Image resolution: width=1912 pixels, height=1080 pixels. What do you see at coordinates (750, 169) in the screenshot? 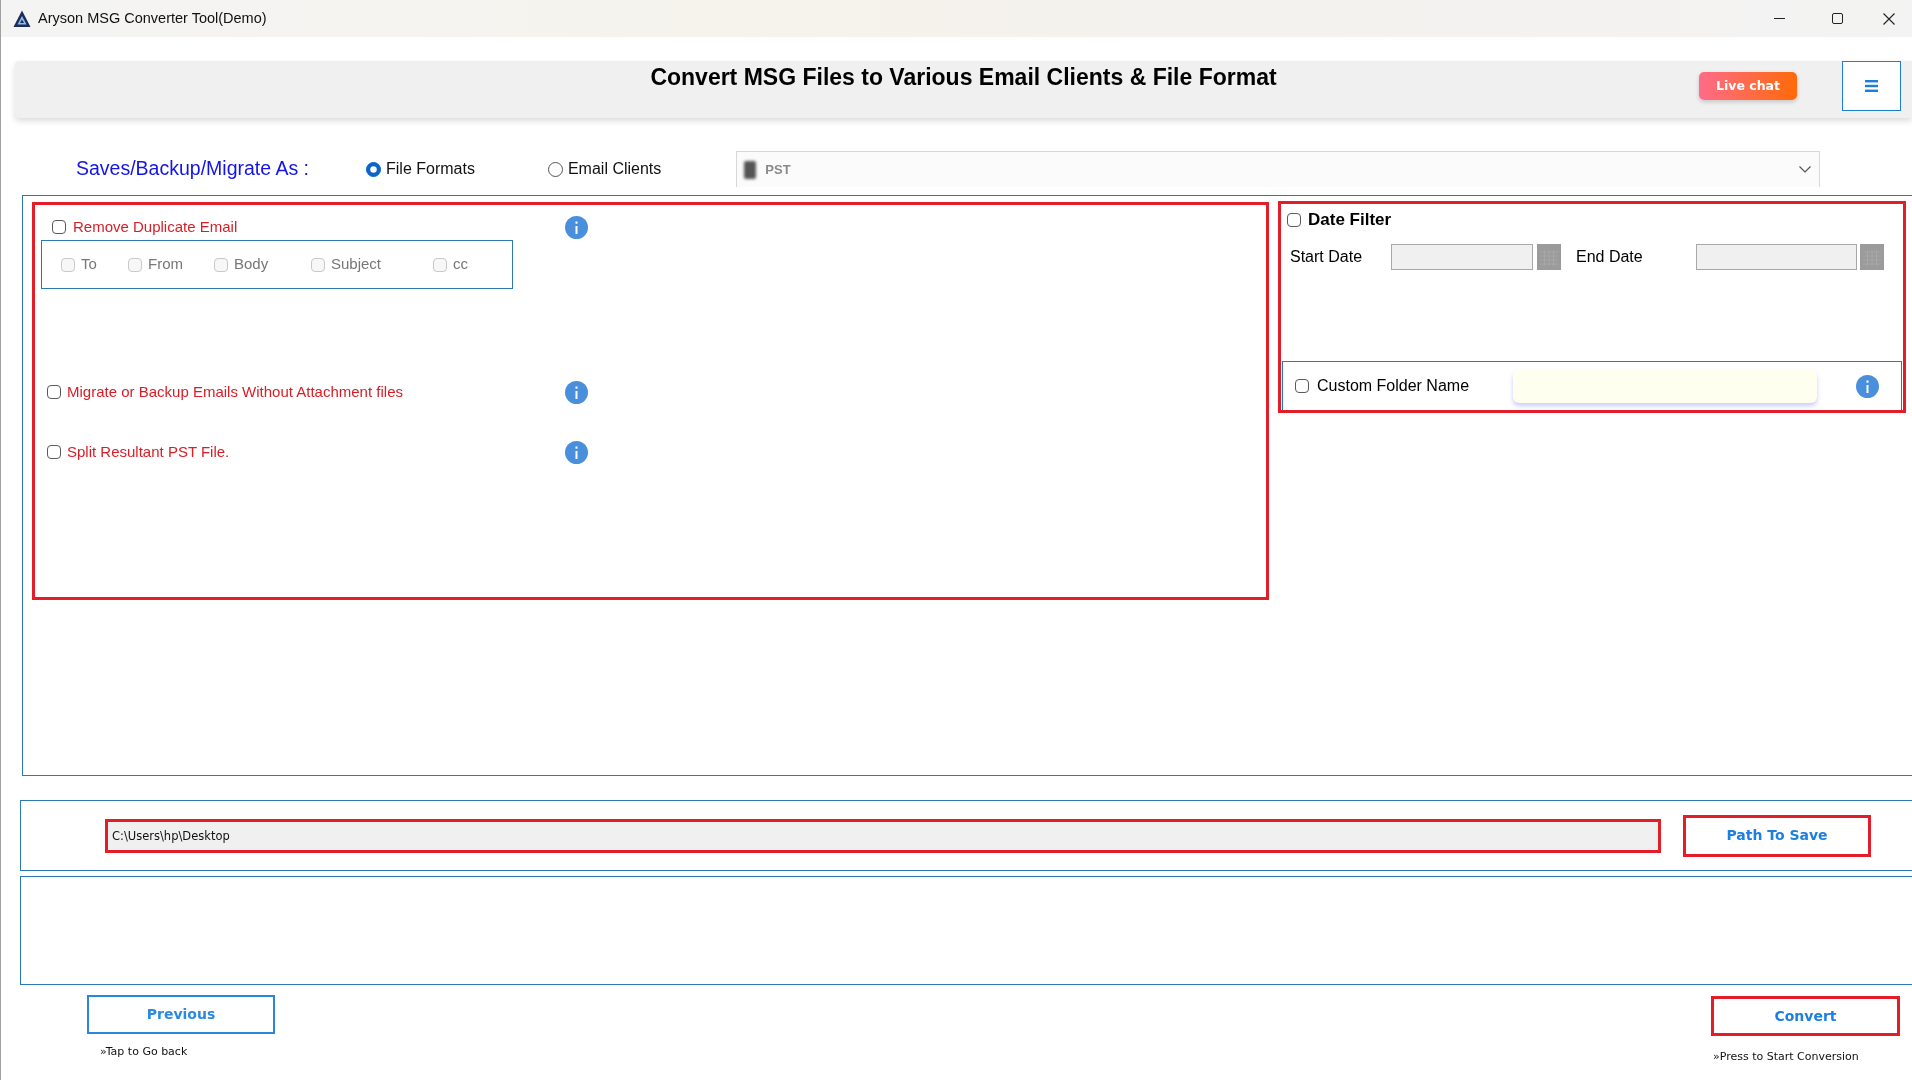
I see `blurred-format-icon` at bounding box center [750, 169].